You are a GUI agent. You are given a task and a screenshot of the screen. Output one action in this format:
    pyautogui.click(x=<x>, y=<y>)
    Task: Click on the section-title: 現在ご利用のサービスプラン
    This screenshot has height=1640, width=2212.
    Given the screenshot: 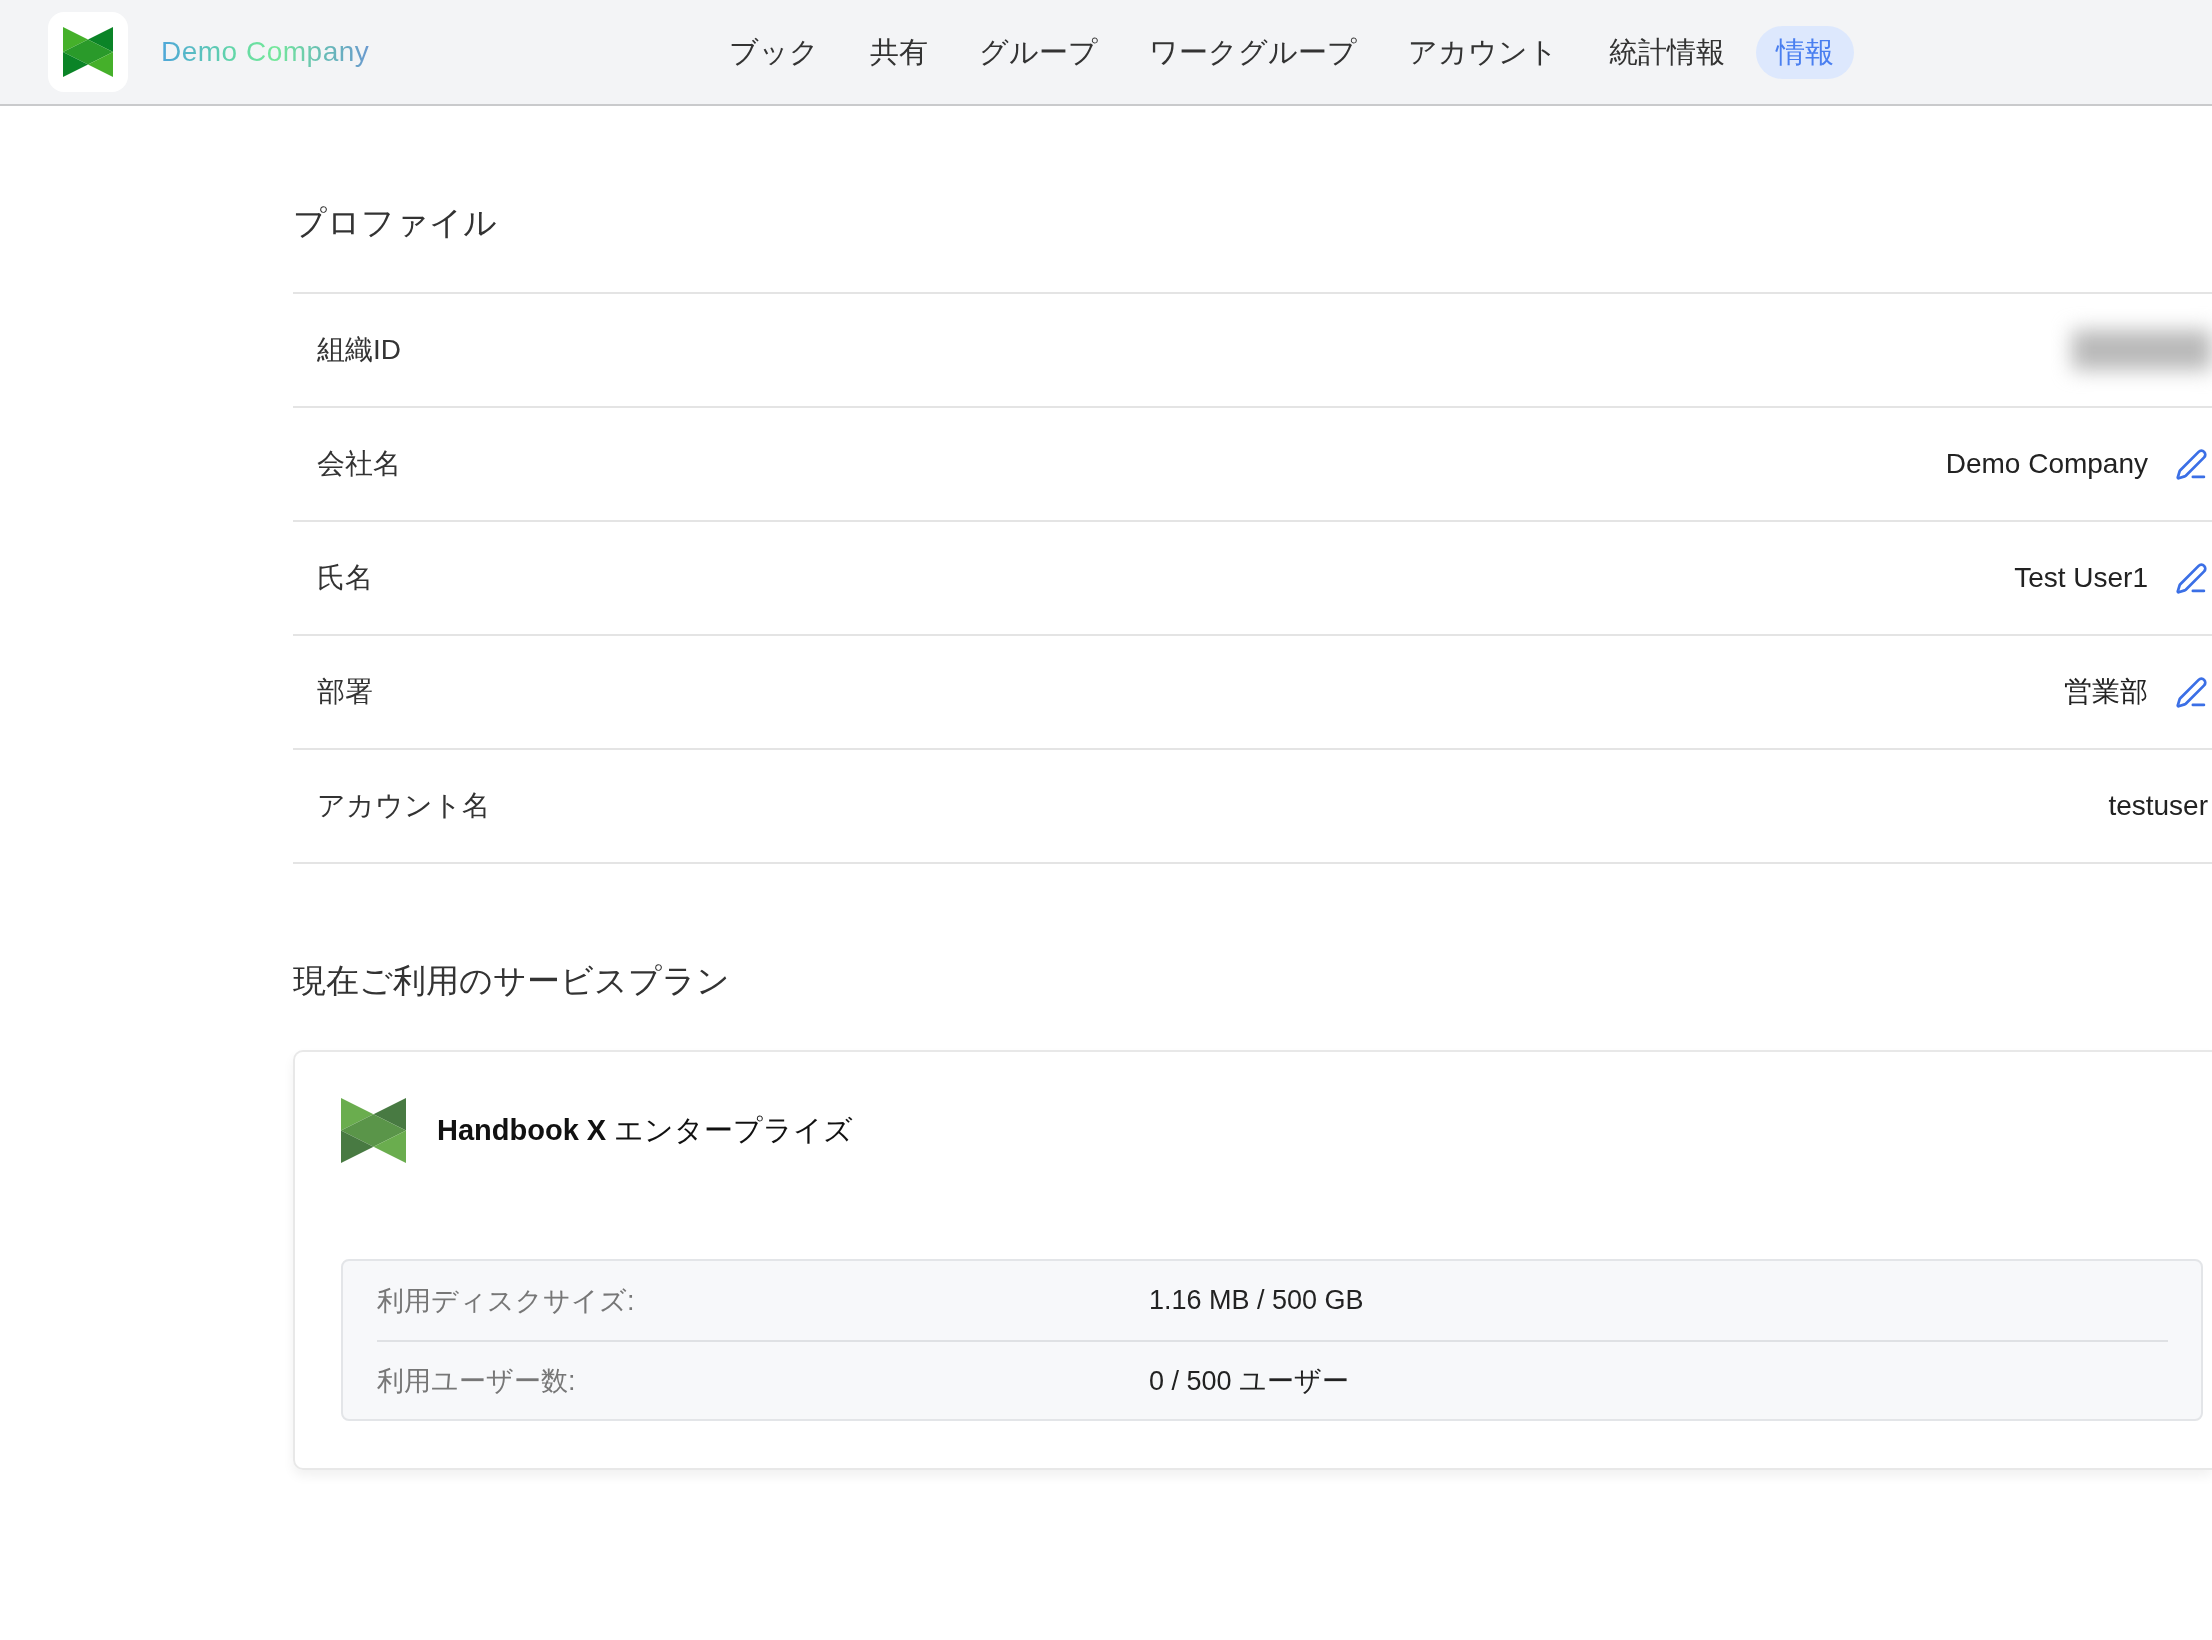 What is the action you would take?
    pyautogui.click(x=512, y=981)
    